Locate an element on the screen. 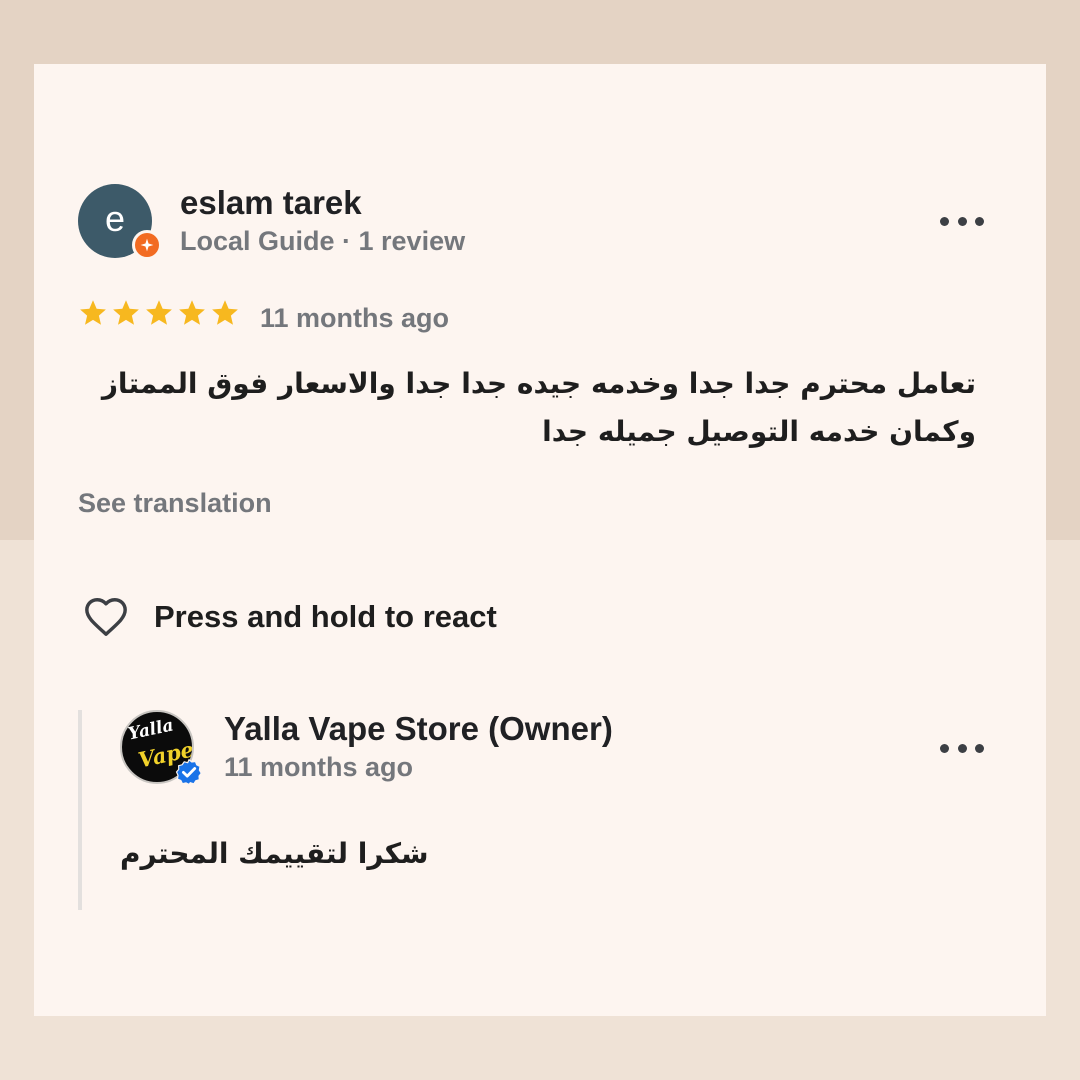 The height and width of the screenshot is (1080, 1080). review-more-button is located at coordinates (962, 221).